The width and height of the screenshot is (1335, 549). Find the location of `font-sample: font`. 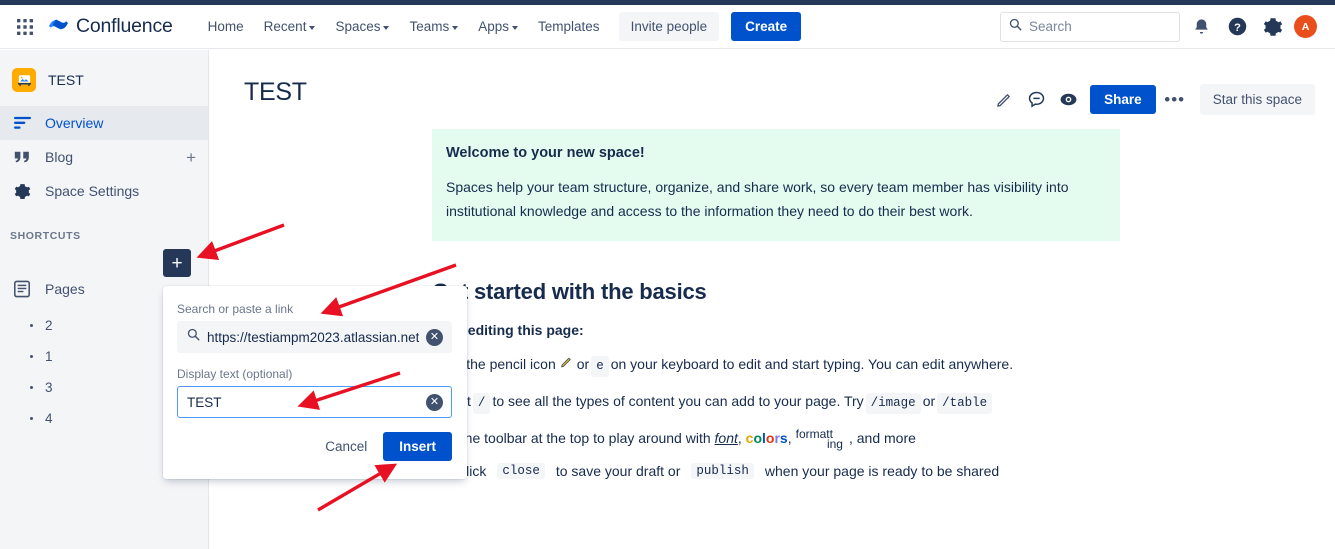

font-sample: font is located at coordinates (726, 437).